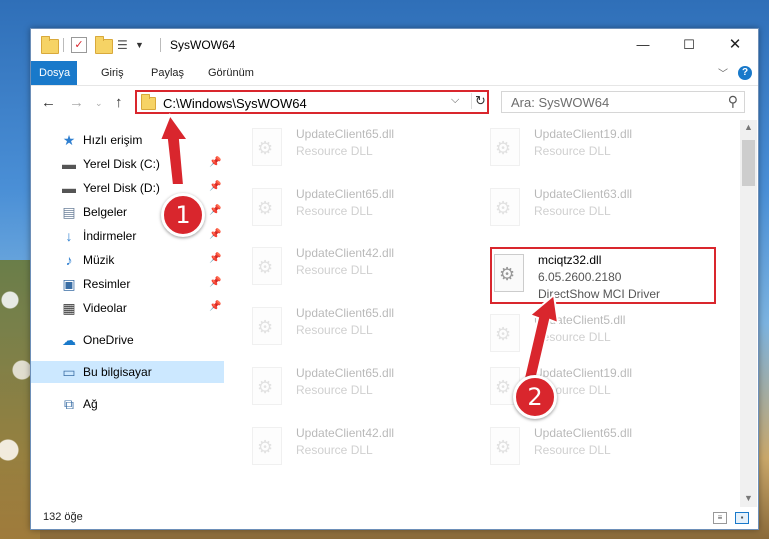  Describe the element at coordinates (183, 215) in the screenshot. I see `step-1-badge: 1` at that location.